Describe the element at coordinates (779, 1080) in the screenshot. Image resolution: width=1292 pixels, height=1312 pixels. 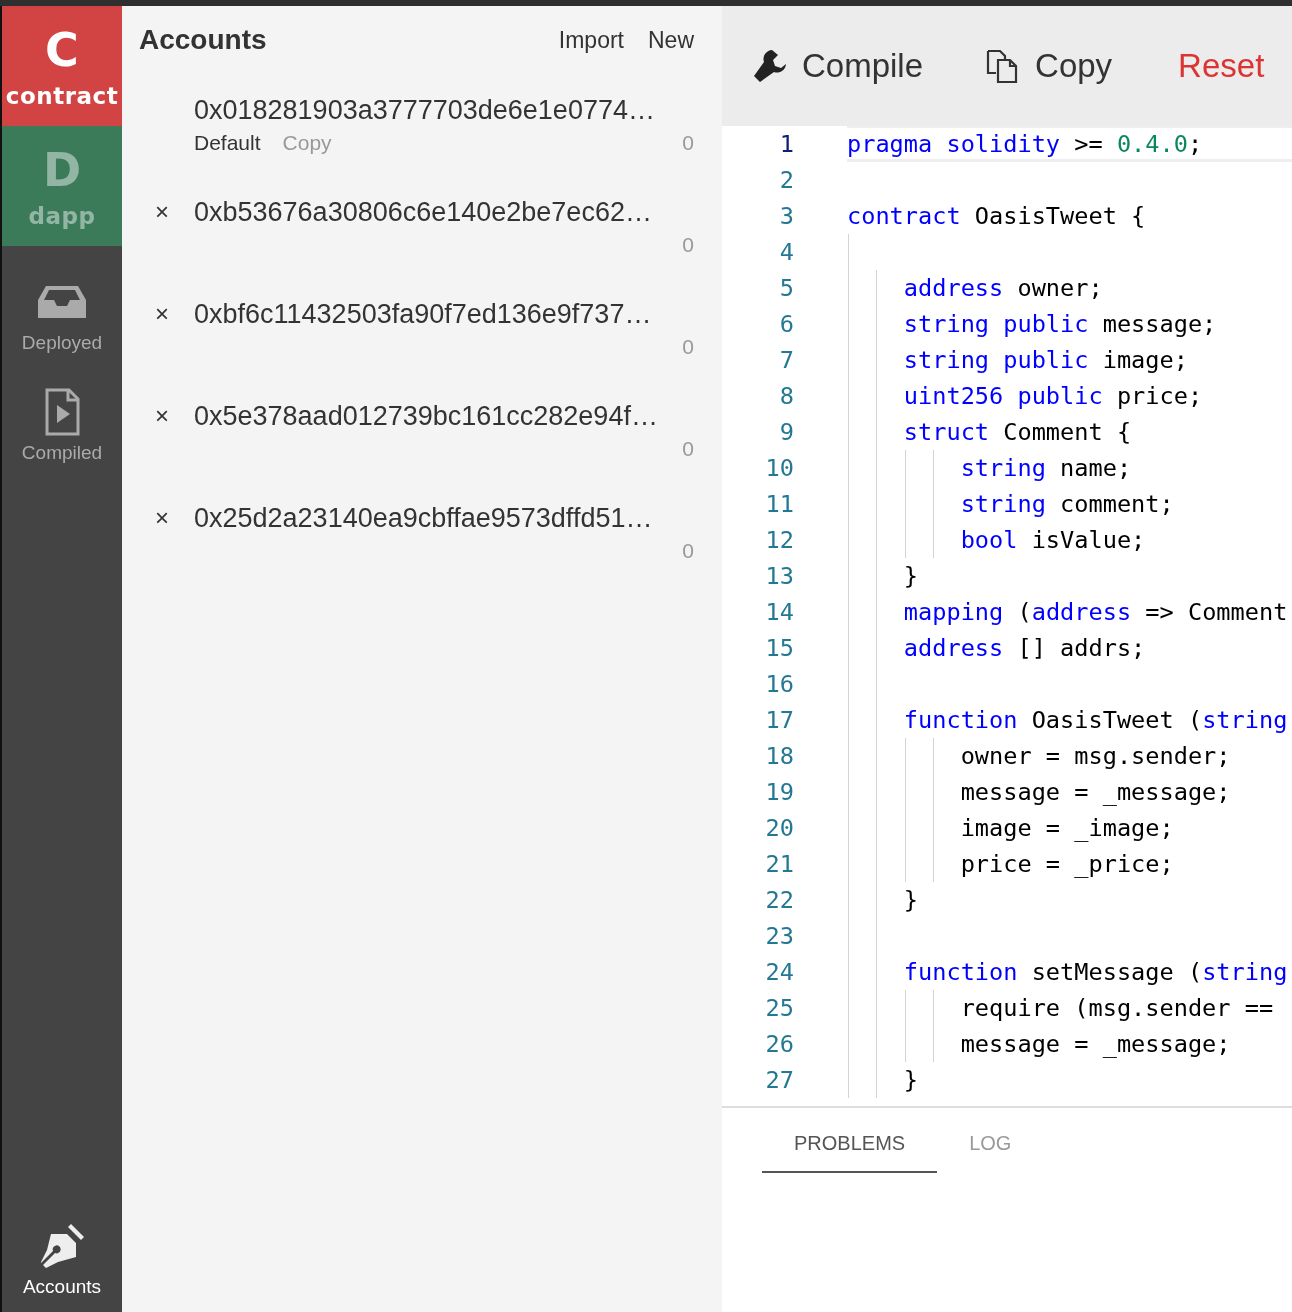
I see `line-number: 27` at that location.